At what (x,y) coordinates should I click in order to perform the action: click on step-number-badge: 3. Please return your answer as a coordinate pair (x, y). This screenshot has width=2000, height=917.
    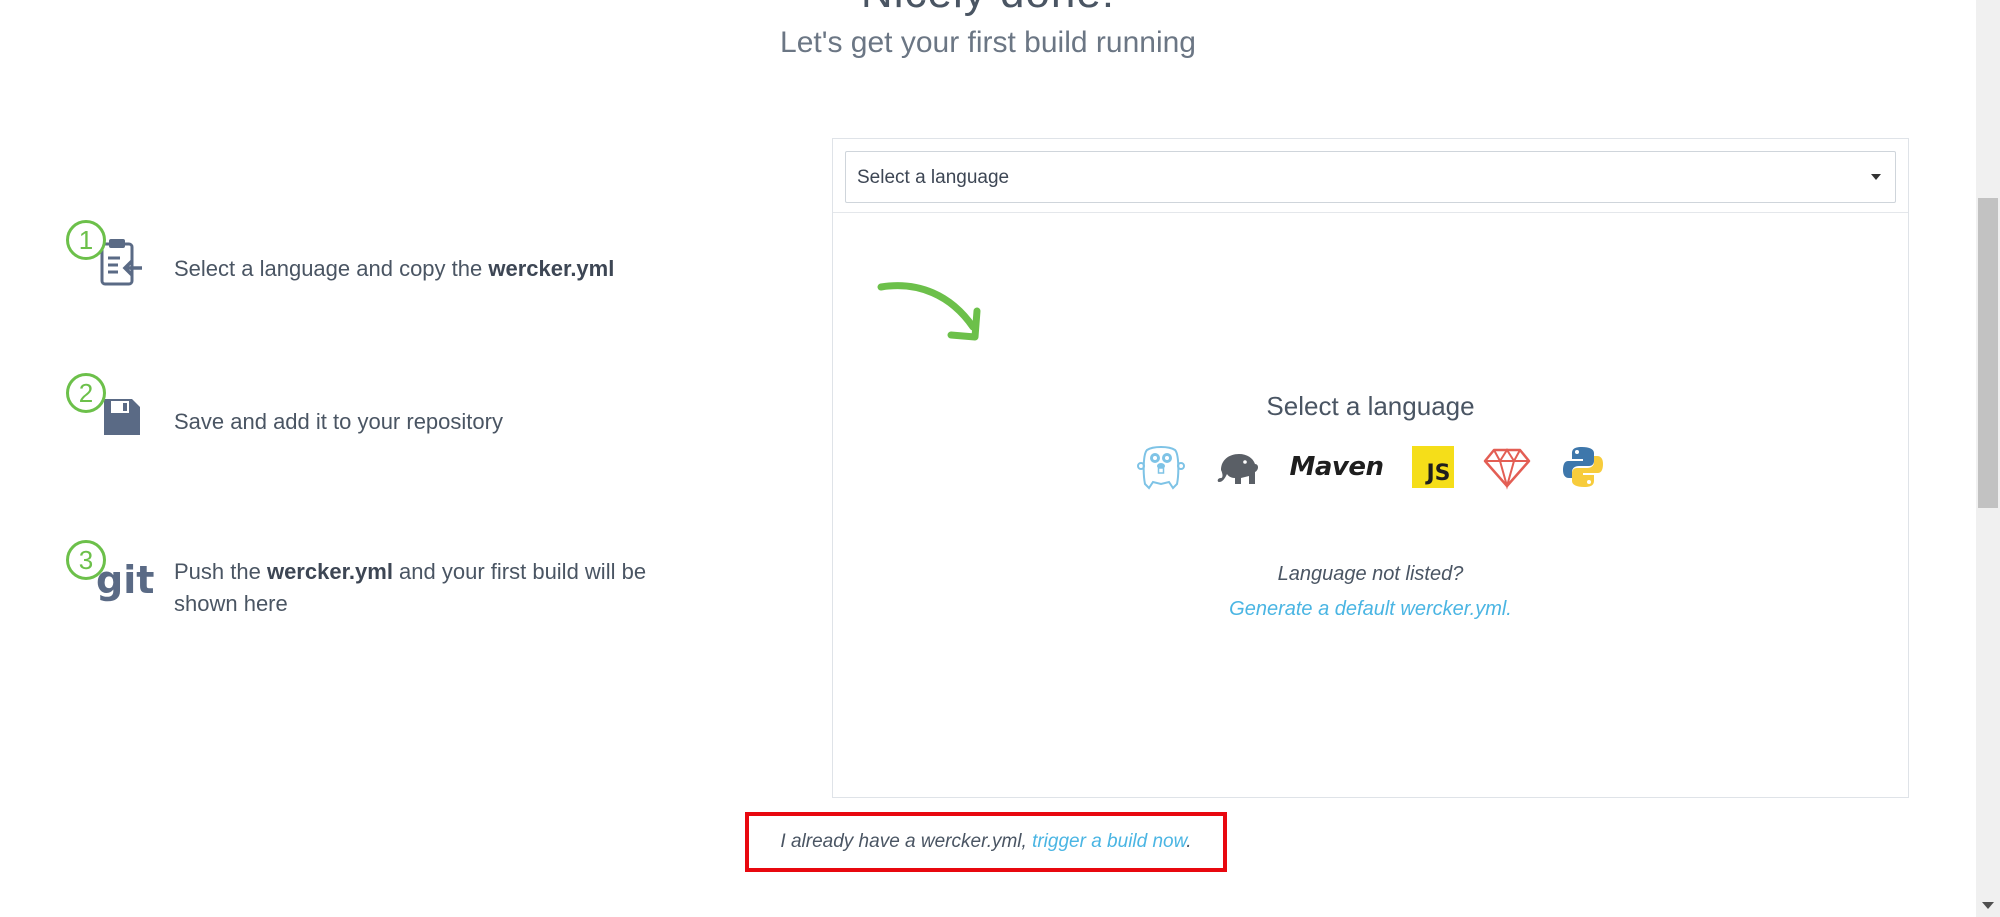
    Looking at the image, I should click on (86, 560).